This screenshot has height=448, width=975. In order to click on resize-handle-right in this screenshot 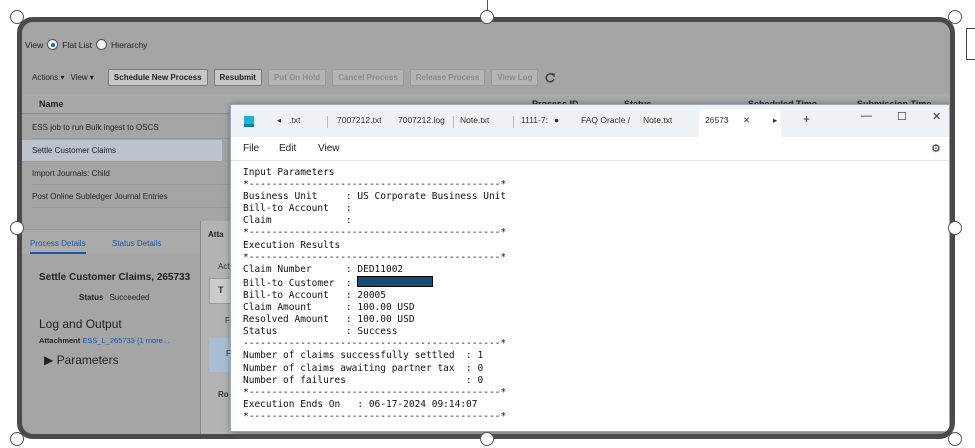, I will do `click(955, 228)`.